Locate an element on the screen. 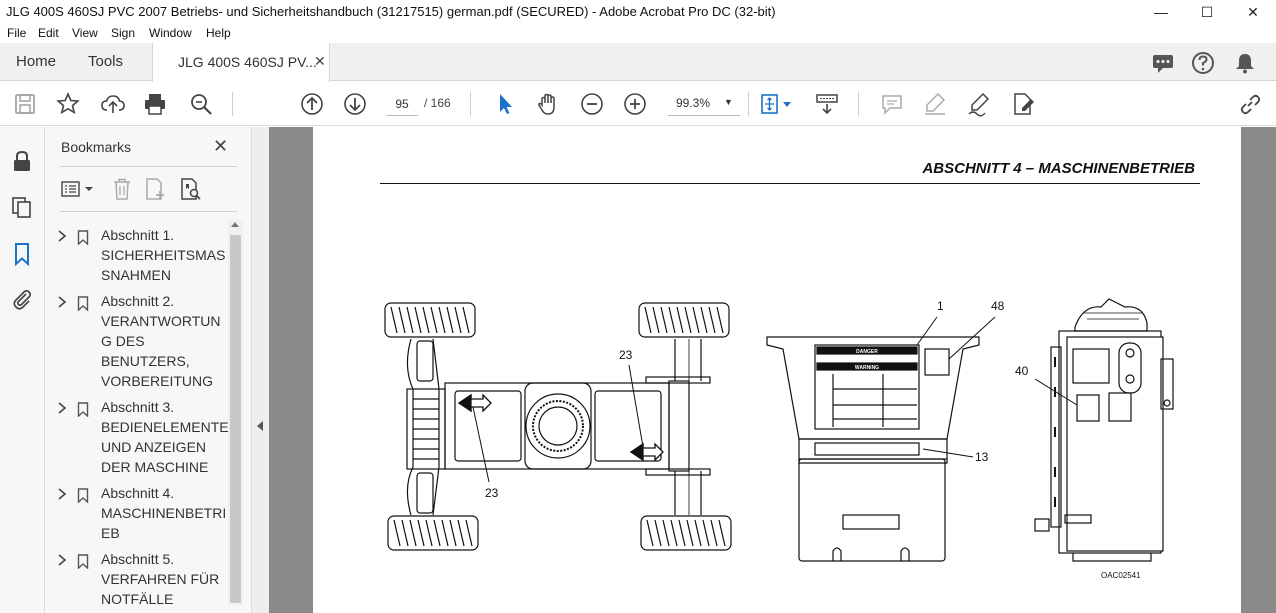  wheel-top-right is located at coordinates (684, 320).